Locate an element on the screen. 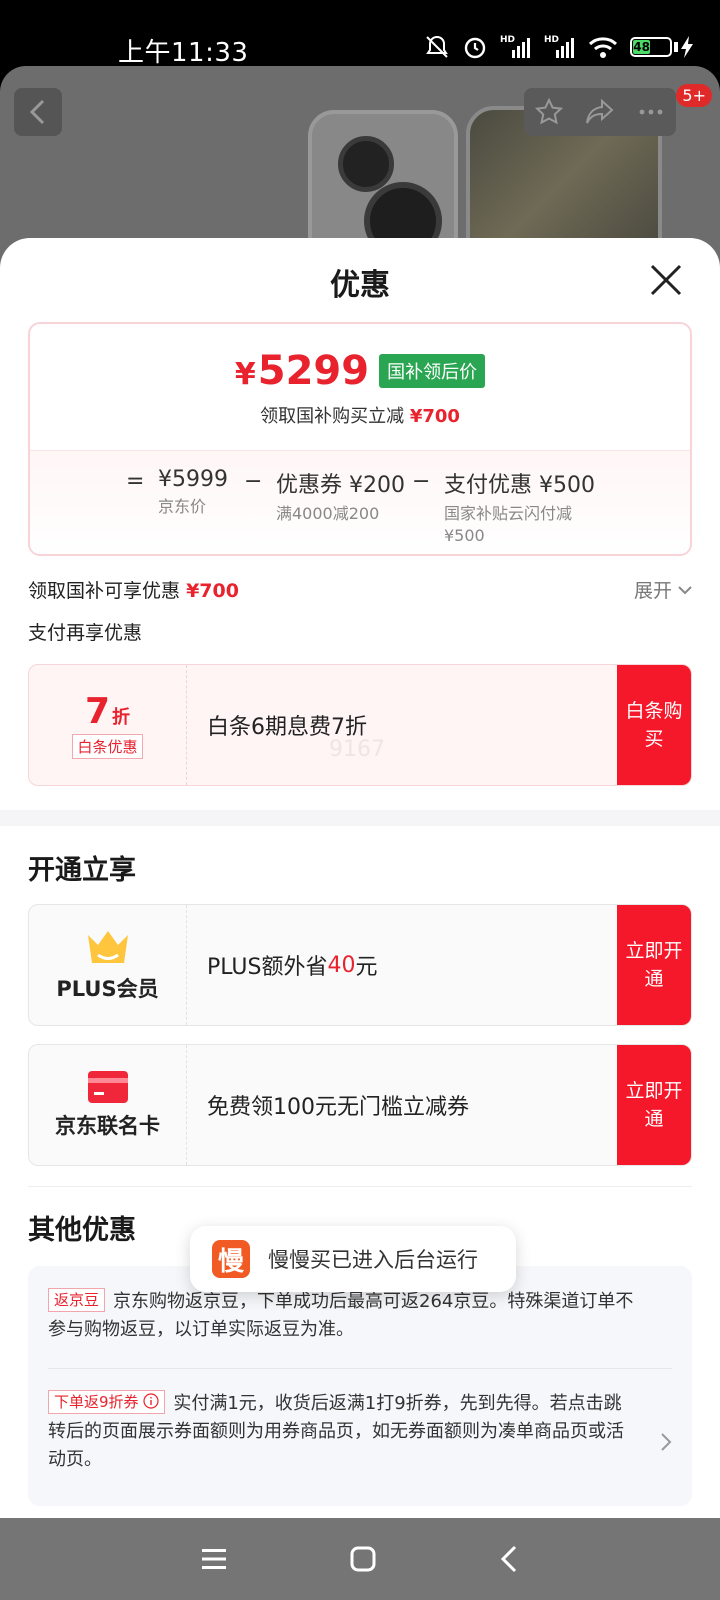  info-icon is located at coordinates (151, 1401).